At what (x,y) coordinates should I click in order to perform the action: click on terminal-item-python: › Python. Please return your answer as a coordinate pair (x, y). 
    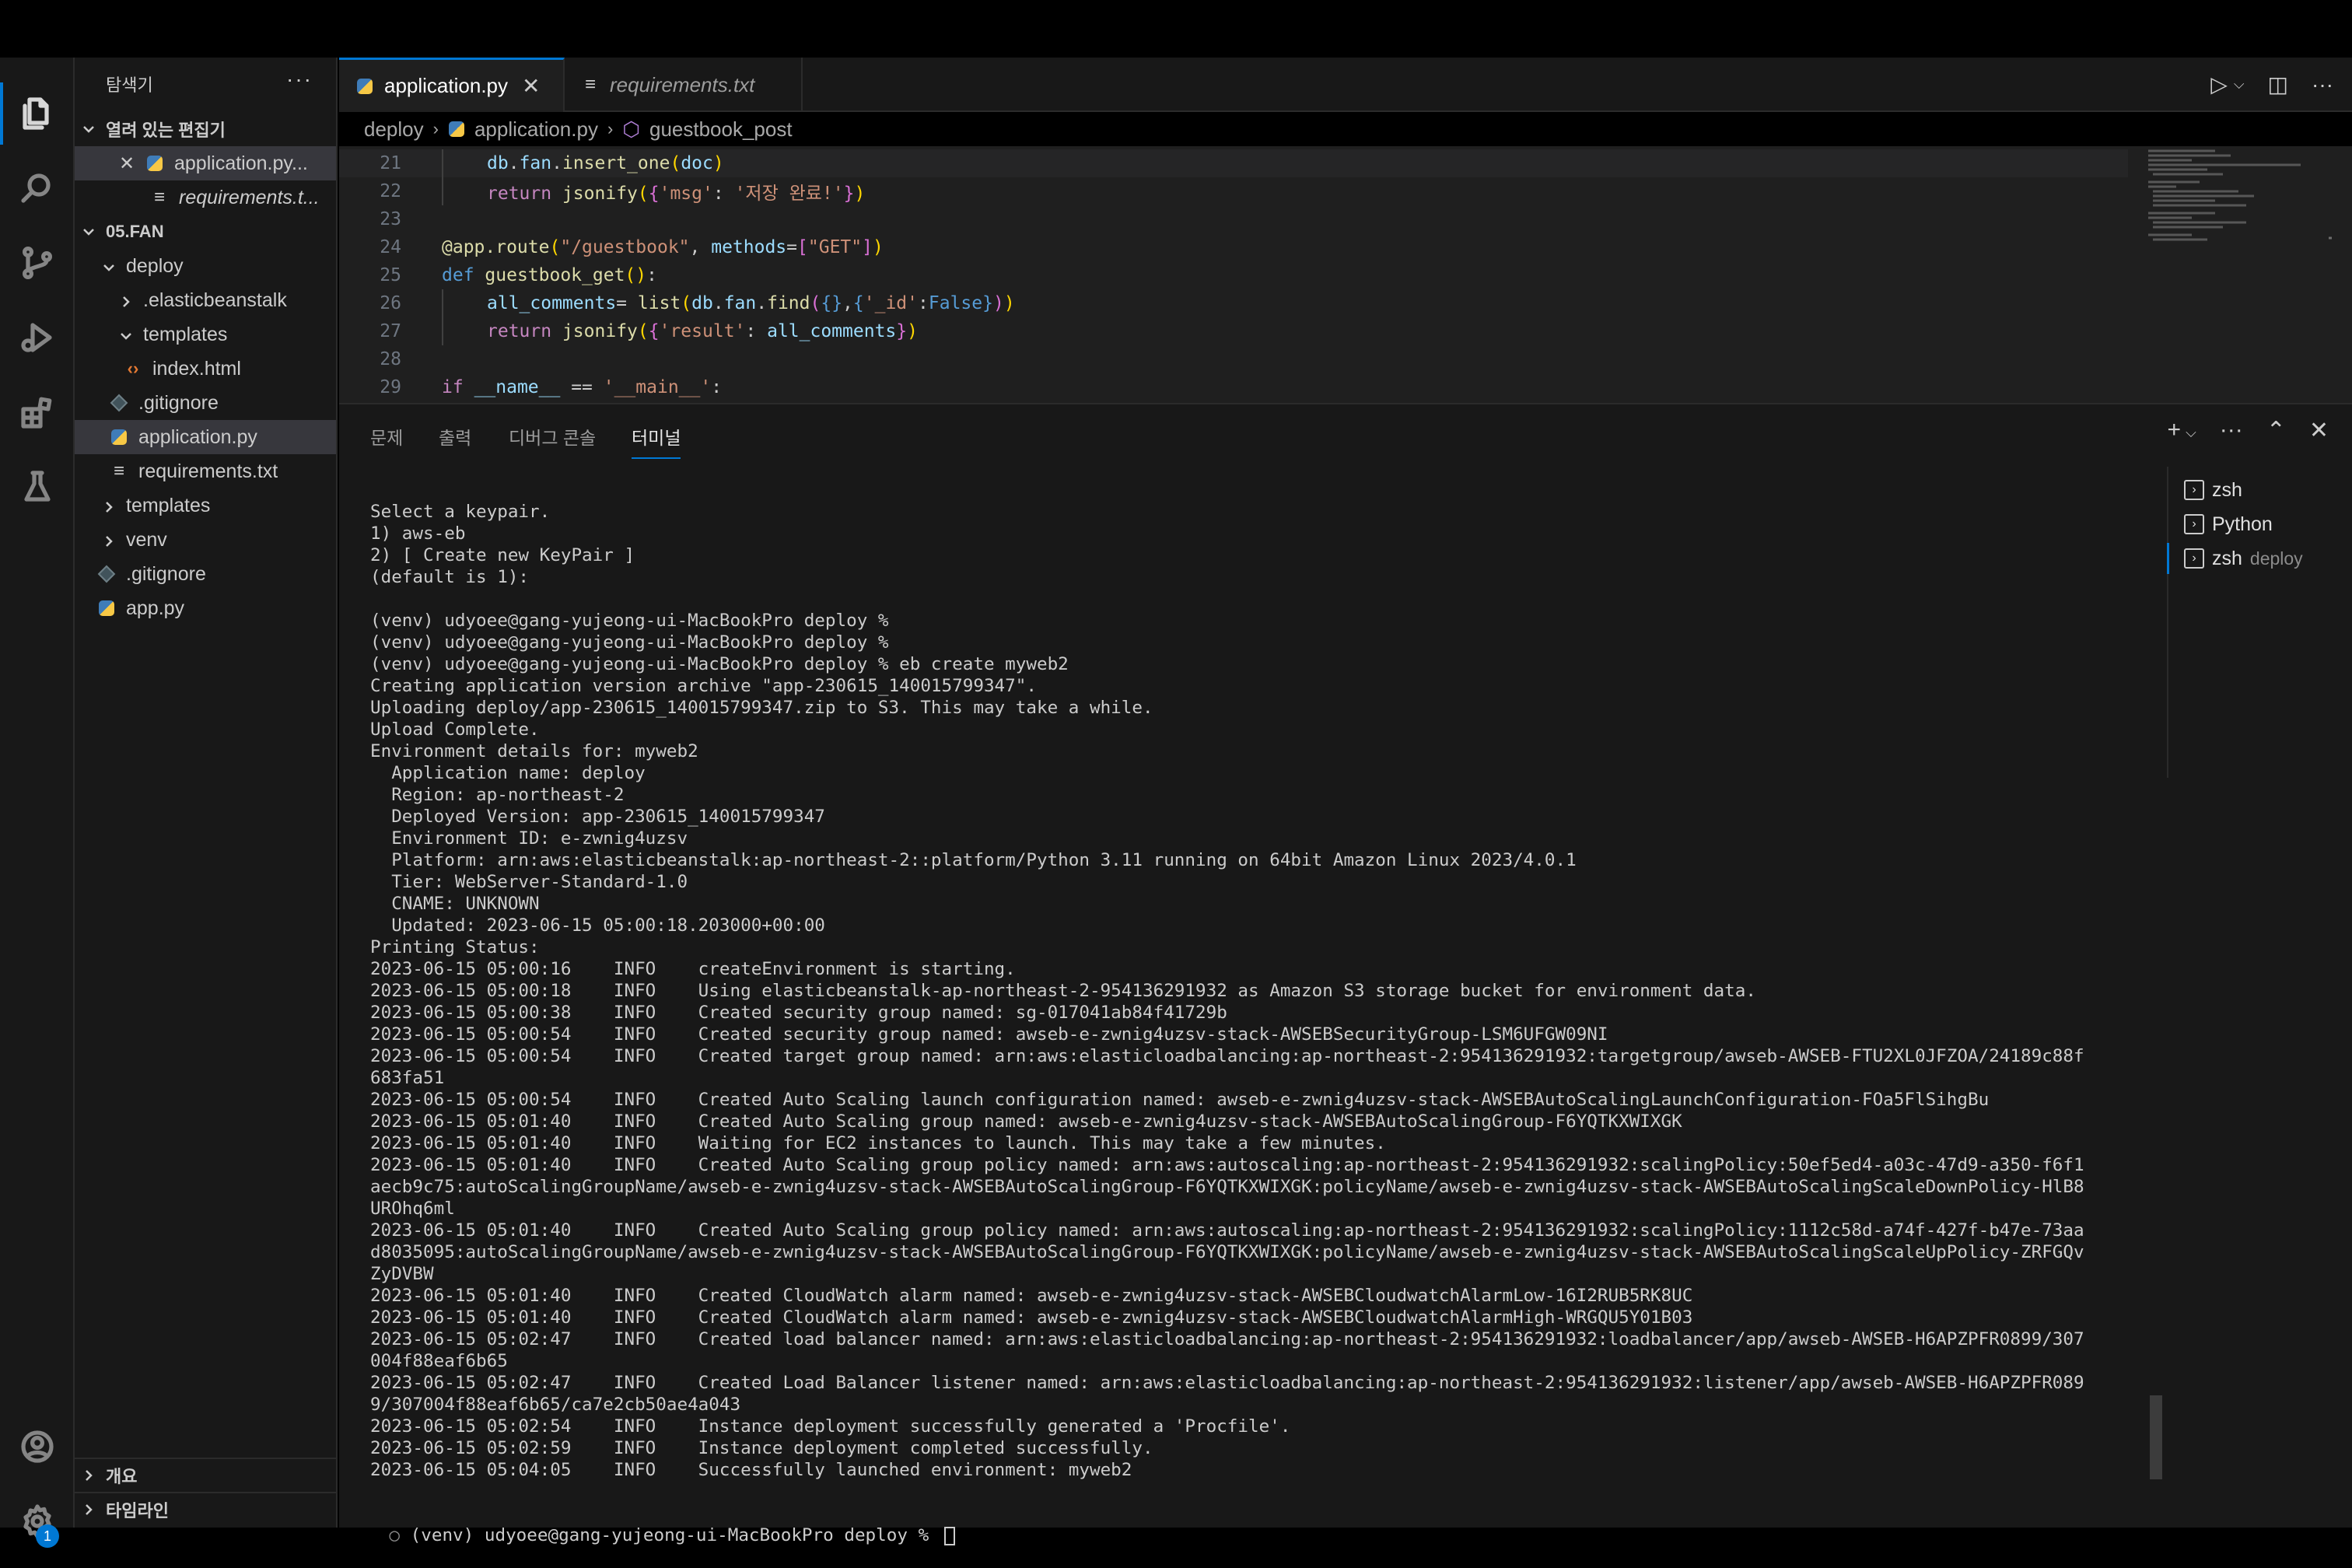
    Looking at the image, I should click on (2228, 524).